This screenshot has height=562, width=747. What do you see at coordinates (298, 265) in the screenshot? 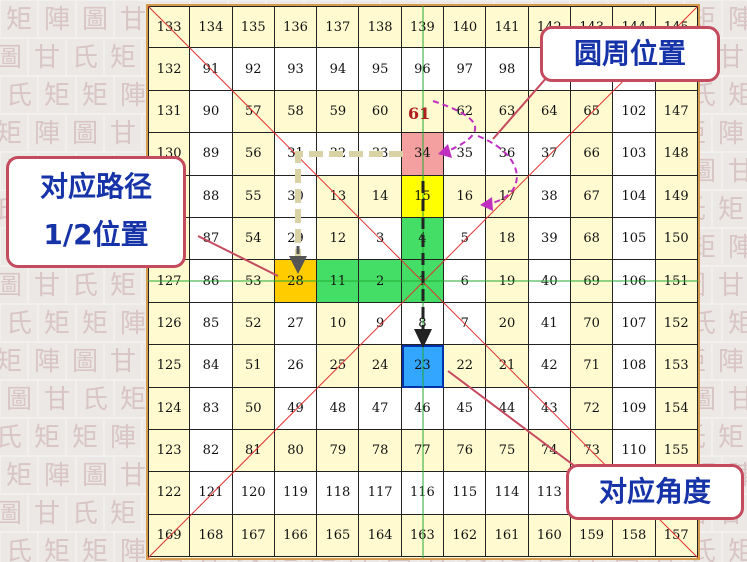
I see `arrowhead-down-left` at bounding box center [298, 265].